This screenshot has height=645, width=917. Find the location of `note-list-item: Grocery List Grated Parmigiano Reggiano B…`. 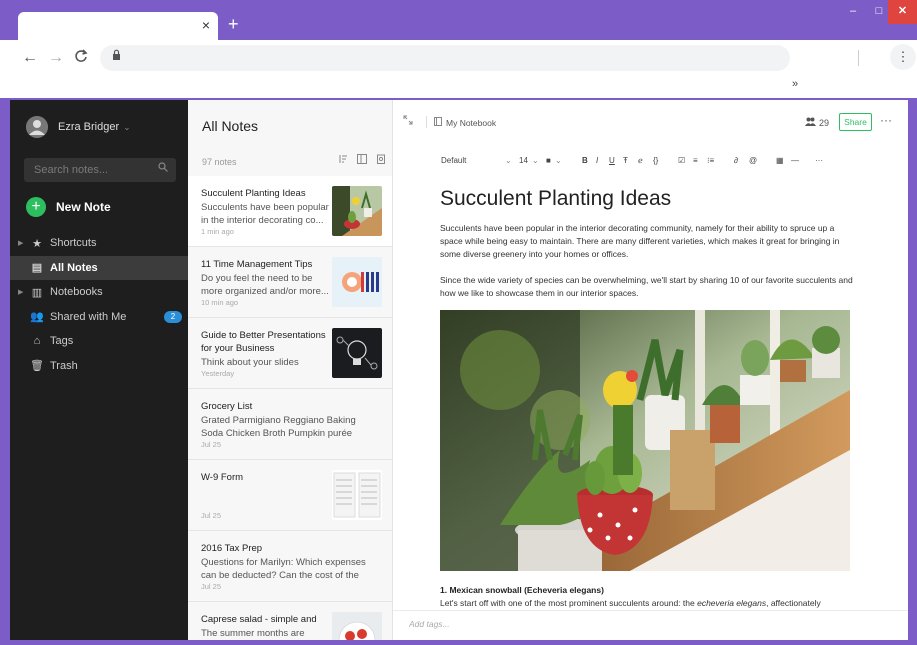

note-list-item: Grocery List Grated Parmigiano Reggiano B… is located at coordinates (290, 424).